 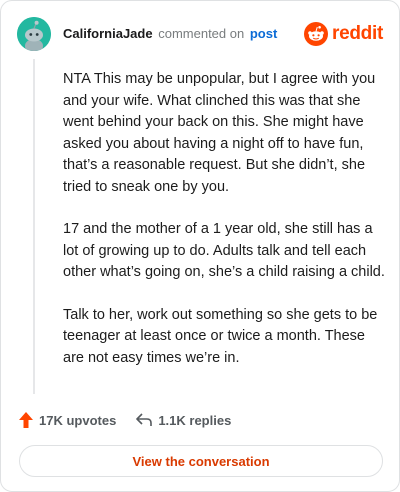 I want to click on post-link: post, so click(x=263, y=33).